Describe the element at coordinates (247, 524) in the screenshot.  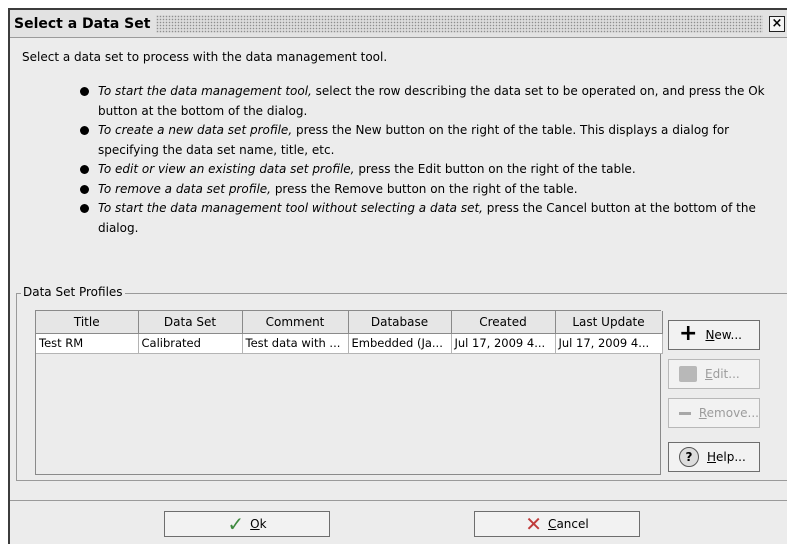
I see `ok-button: ✓ Ok` at that location.